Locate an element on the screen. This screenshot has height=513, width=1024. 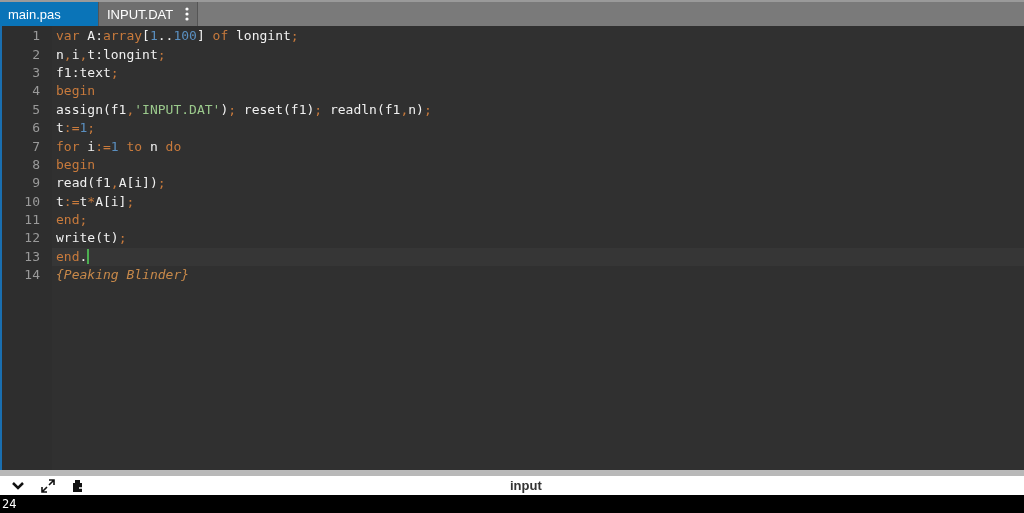
code-line: t:=1; is located at coordinates (76, 128).